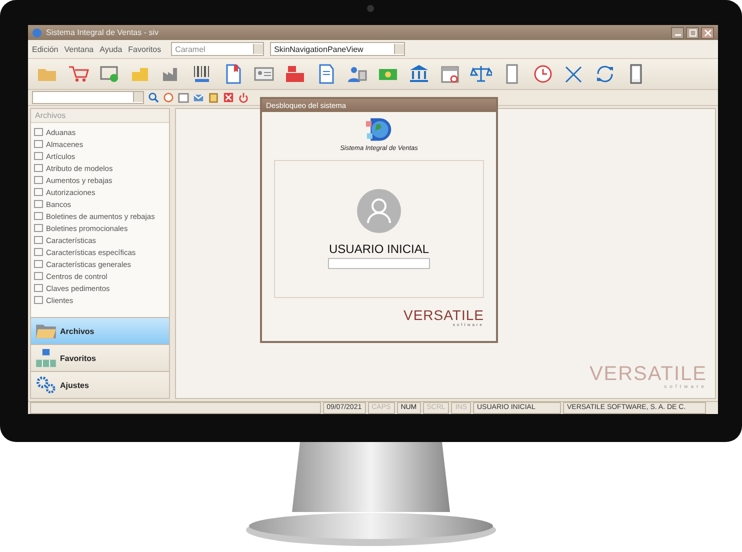 The image size is (742, 552). Describe the element at coordinates (45, 49) in the screenshot. I see `menu-item: Edición` at that location.